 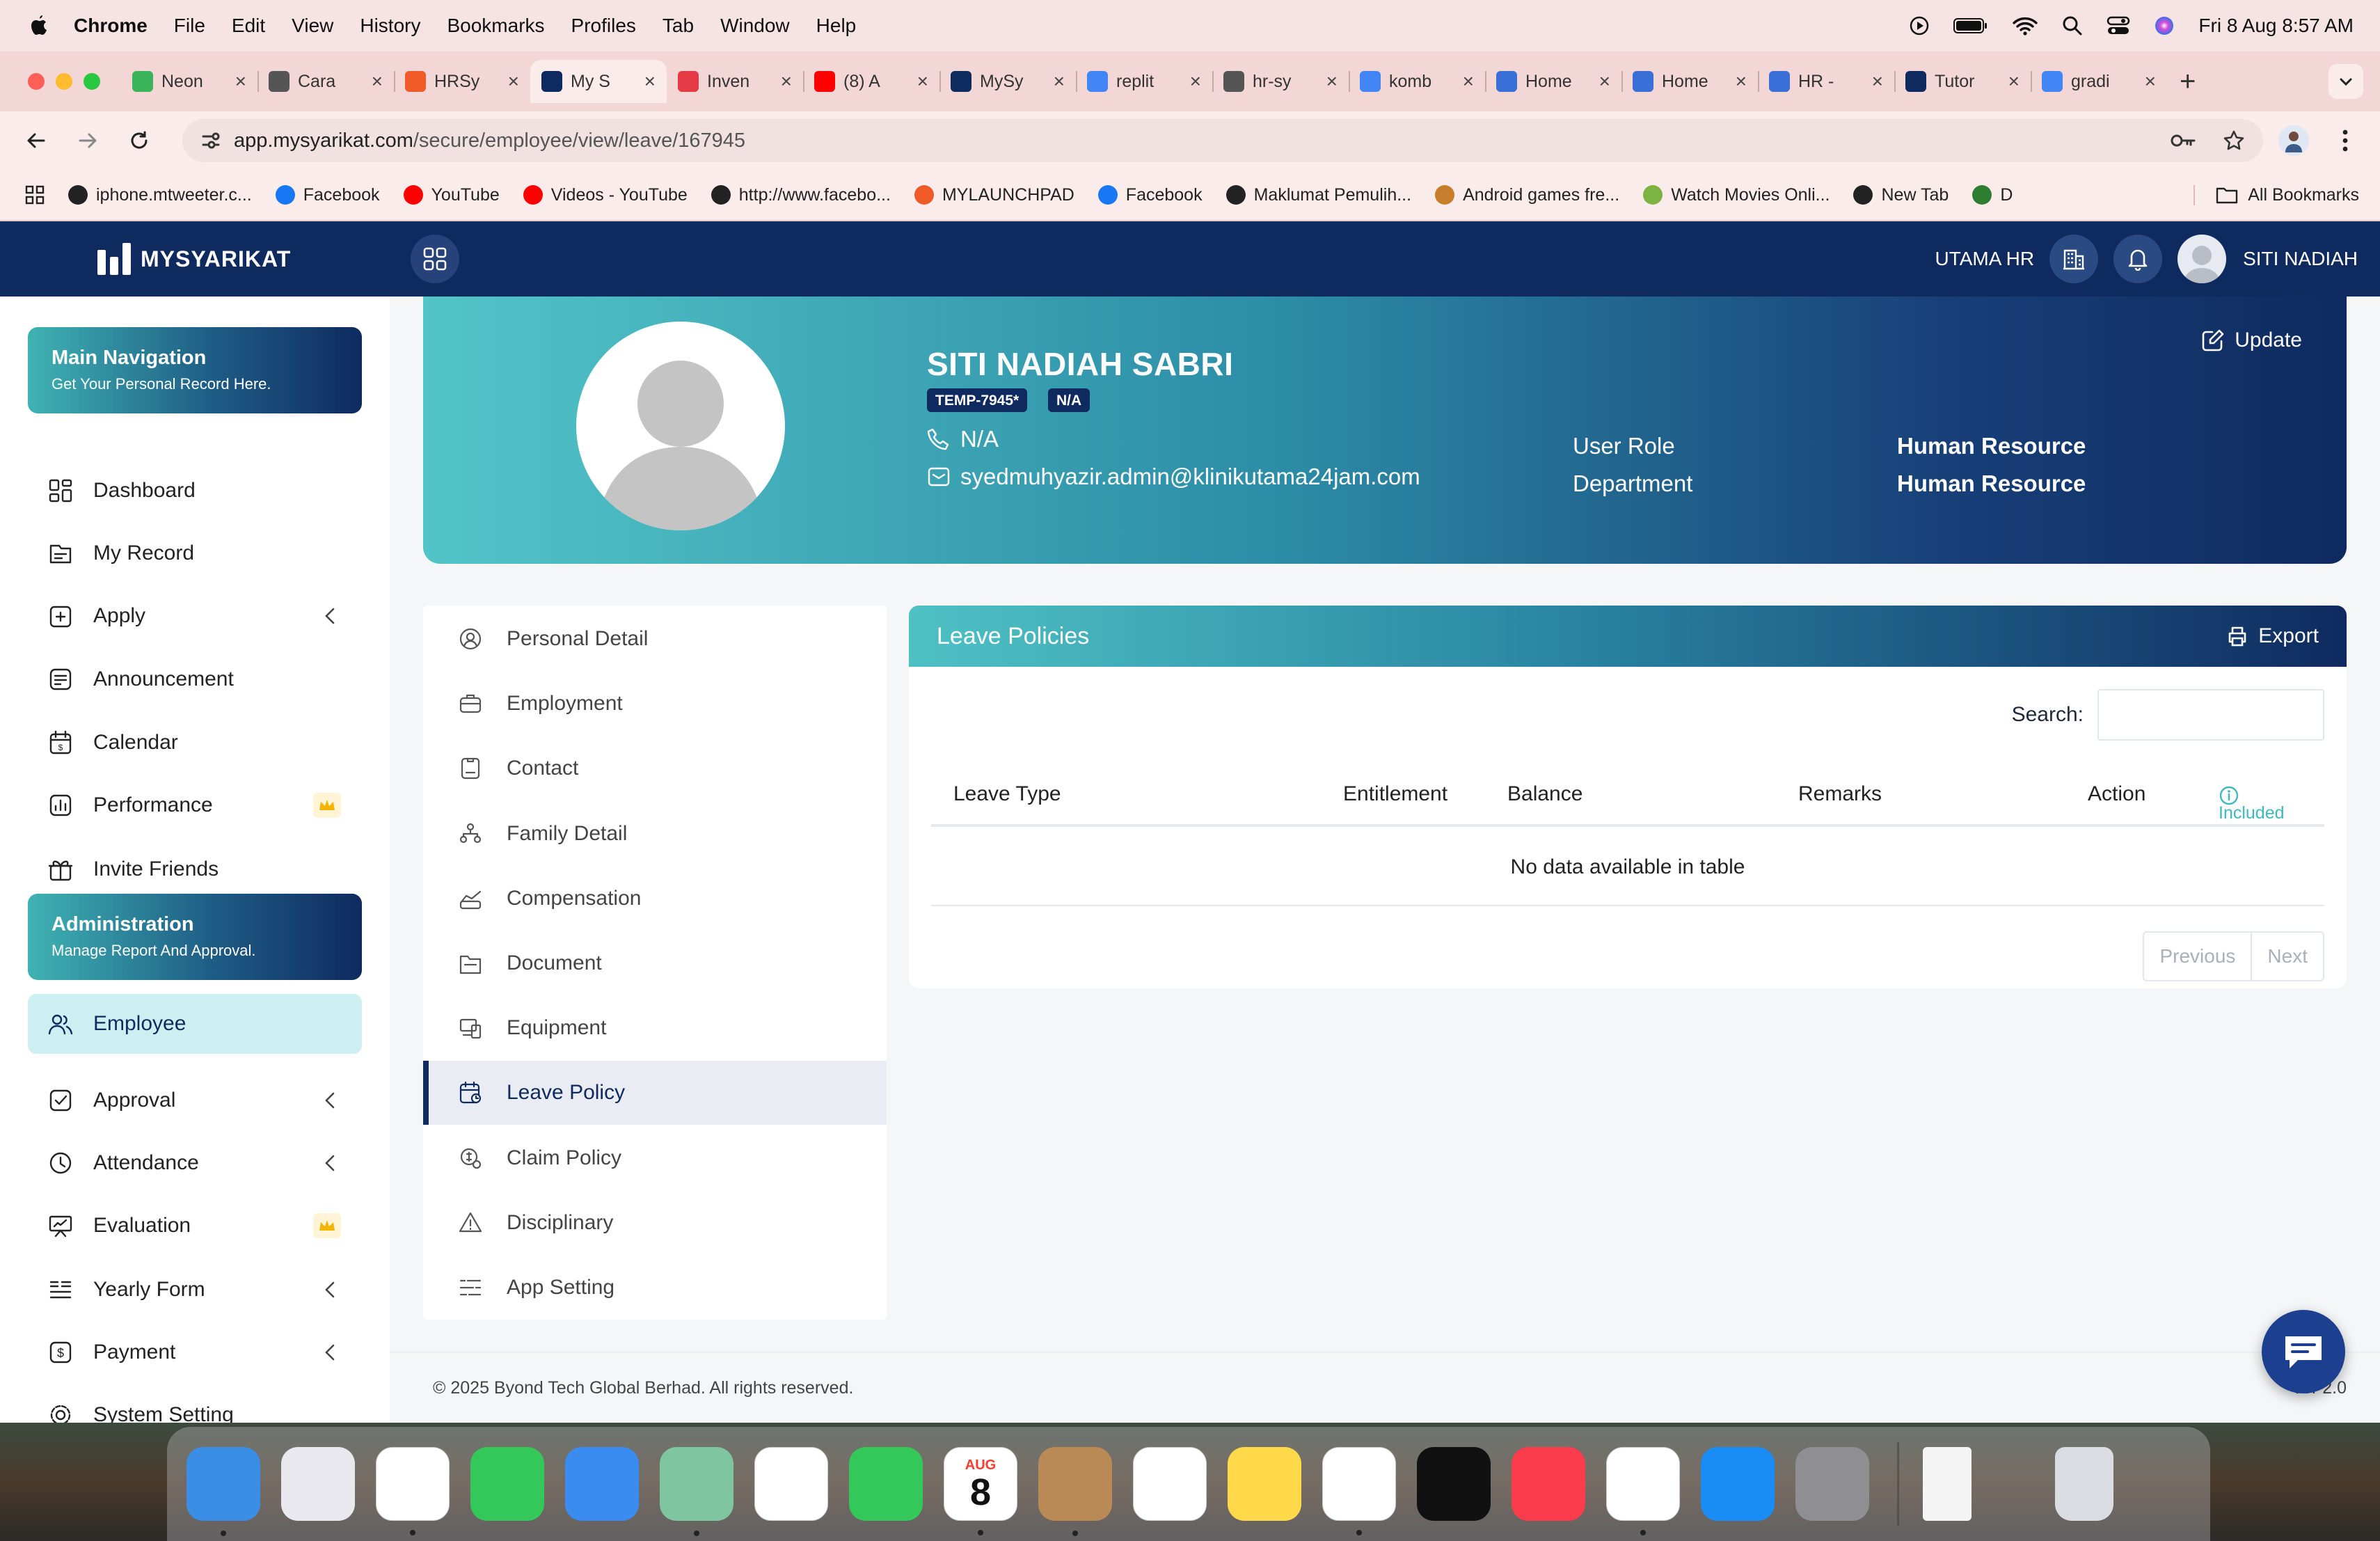 I want to click on bookmark-item: Videos - YouTube, so click(x=605, y=195).